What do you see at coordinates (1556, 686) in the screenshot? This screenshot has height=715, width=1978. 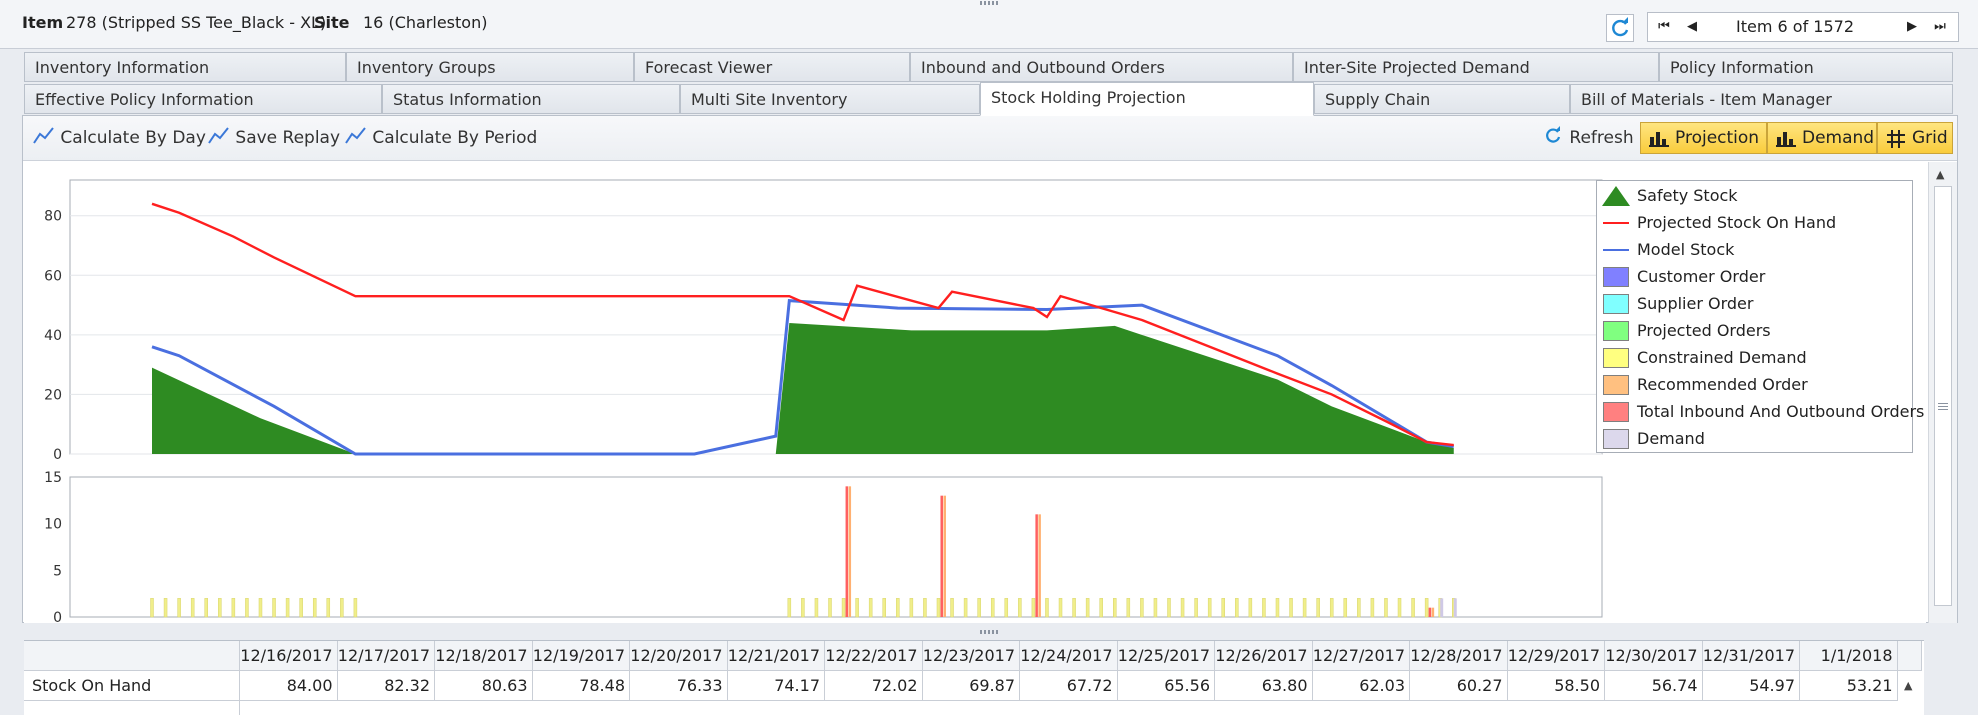 I see `grid-cell: 58.50` at bounding box center [1556, 686].